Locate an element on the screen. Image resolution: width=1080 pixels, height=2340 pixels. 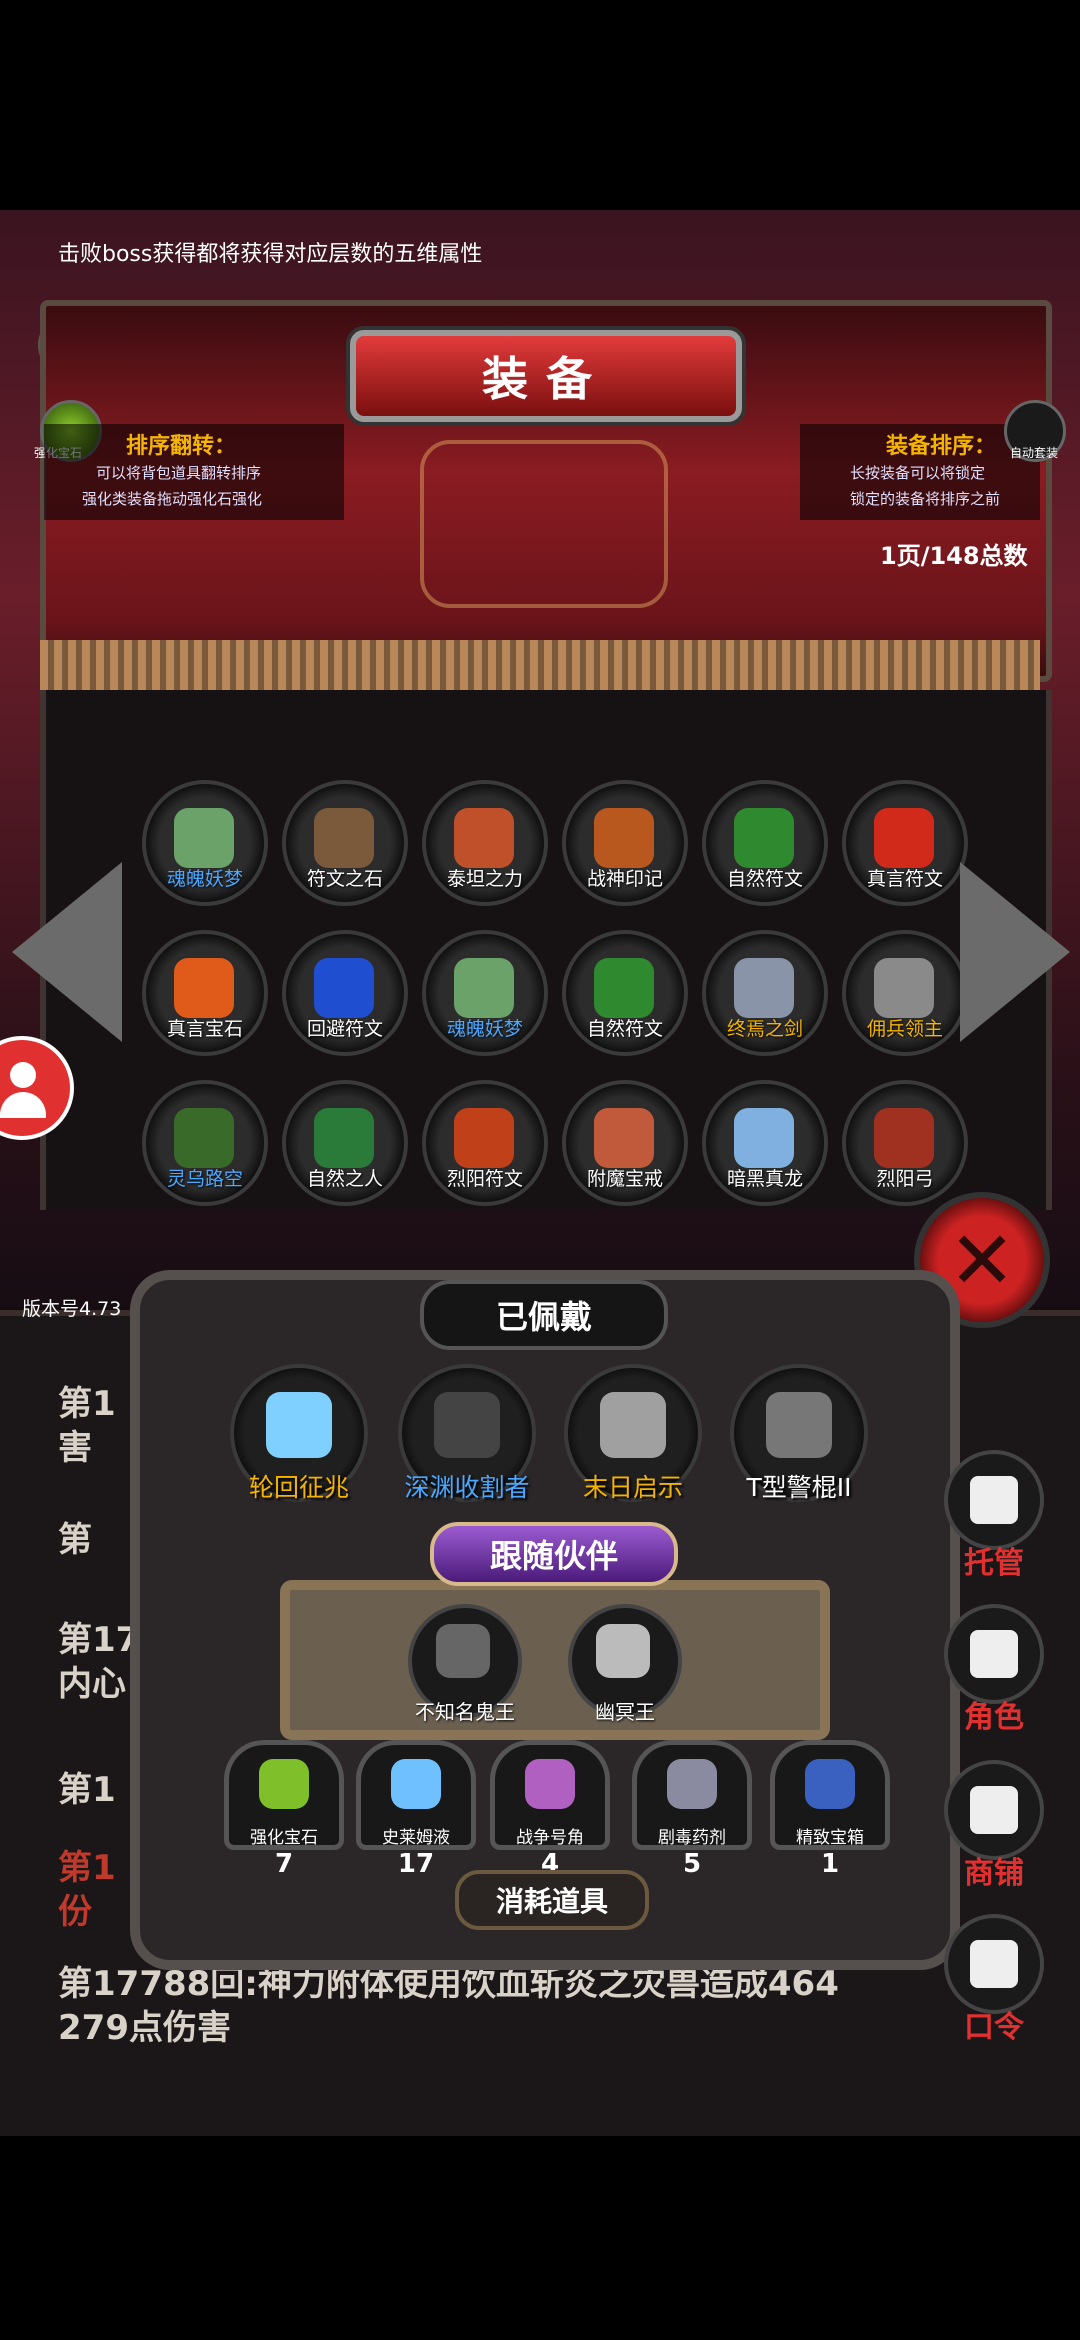
side-button-label: 托管 is located at coordinates (994, 1563).